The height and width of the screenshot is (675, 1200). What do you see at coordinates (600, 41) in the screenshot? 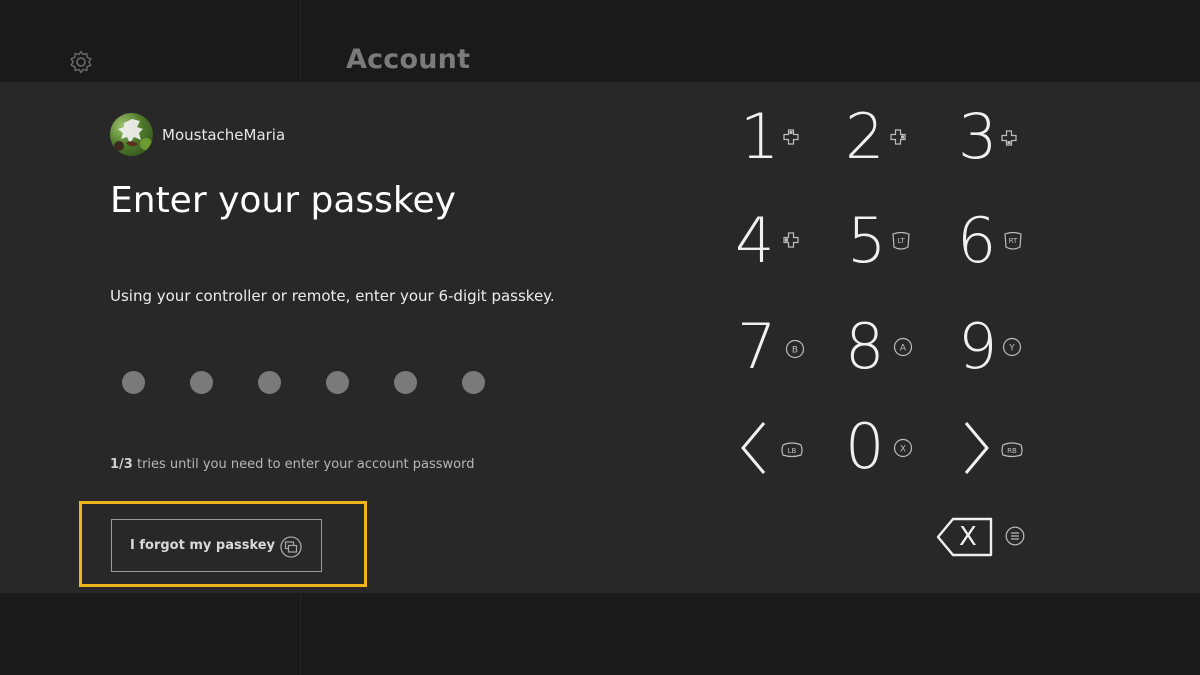
I see `top-bar` at bounding box center [600, 41].